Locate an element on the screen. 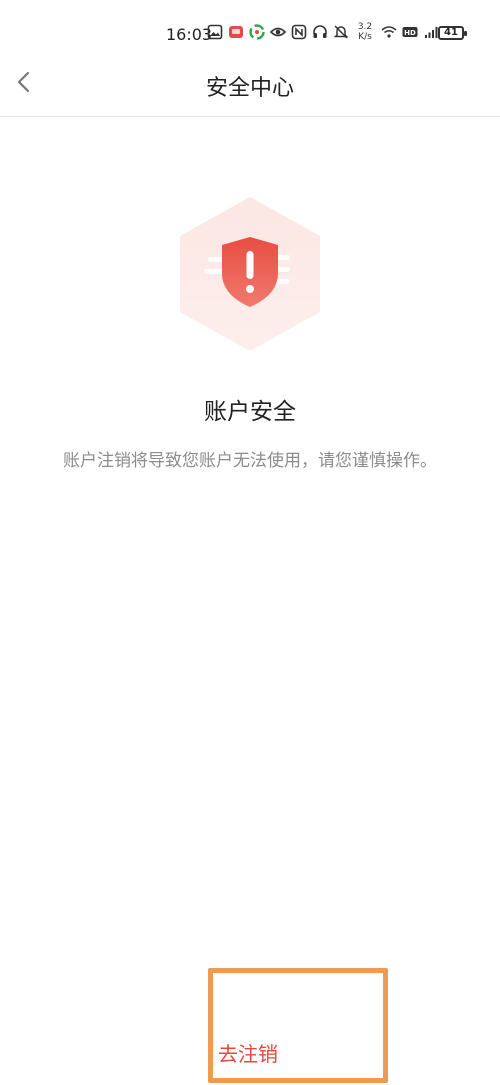 The width and height of the screenshot is (500, 1085). headphone-icon is located at coordinates (320, 31).